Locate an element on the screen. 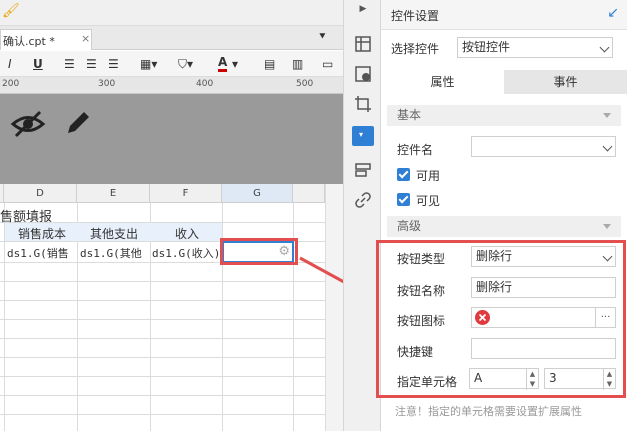 This screenshot has width=627, height=431. align-left-icon: ☰ is located at coordinates (69, 64).